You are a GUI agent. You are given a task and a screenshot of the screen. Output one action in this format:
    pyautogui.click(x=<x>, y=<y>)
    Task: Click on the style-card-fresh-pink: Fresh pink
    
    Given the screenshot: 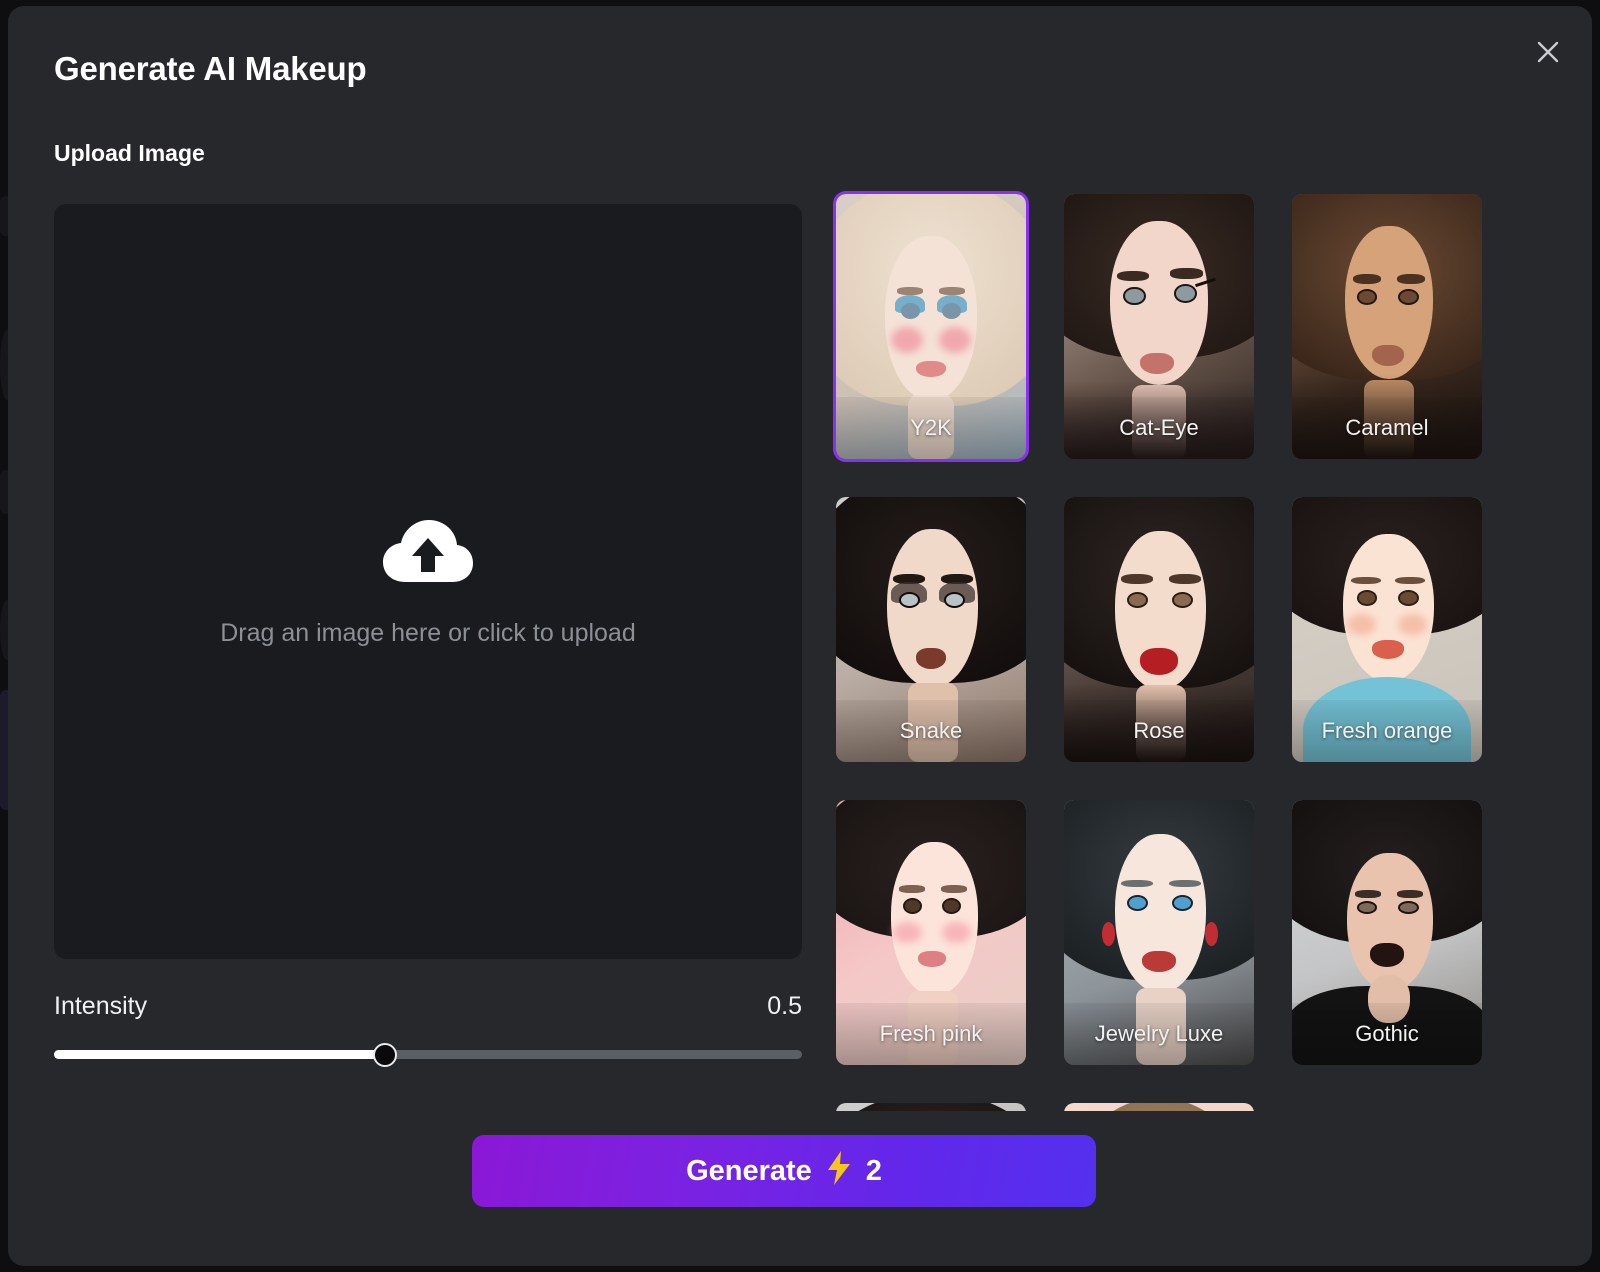 What is the action you would take?
    pyautogui.click(x=931, y=932)
    